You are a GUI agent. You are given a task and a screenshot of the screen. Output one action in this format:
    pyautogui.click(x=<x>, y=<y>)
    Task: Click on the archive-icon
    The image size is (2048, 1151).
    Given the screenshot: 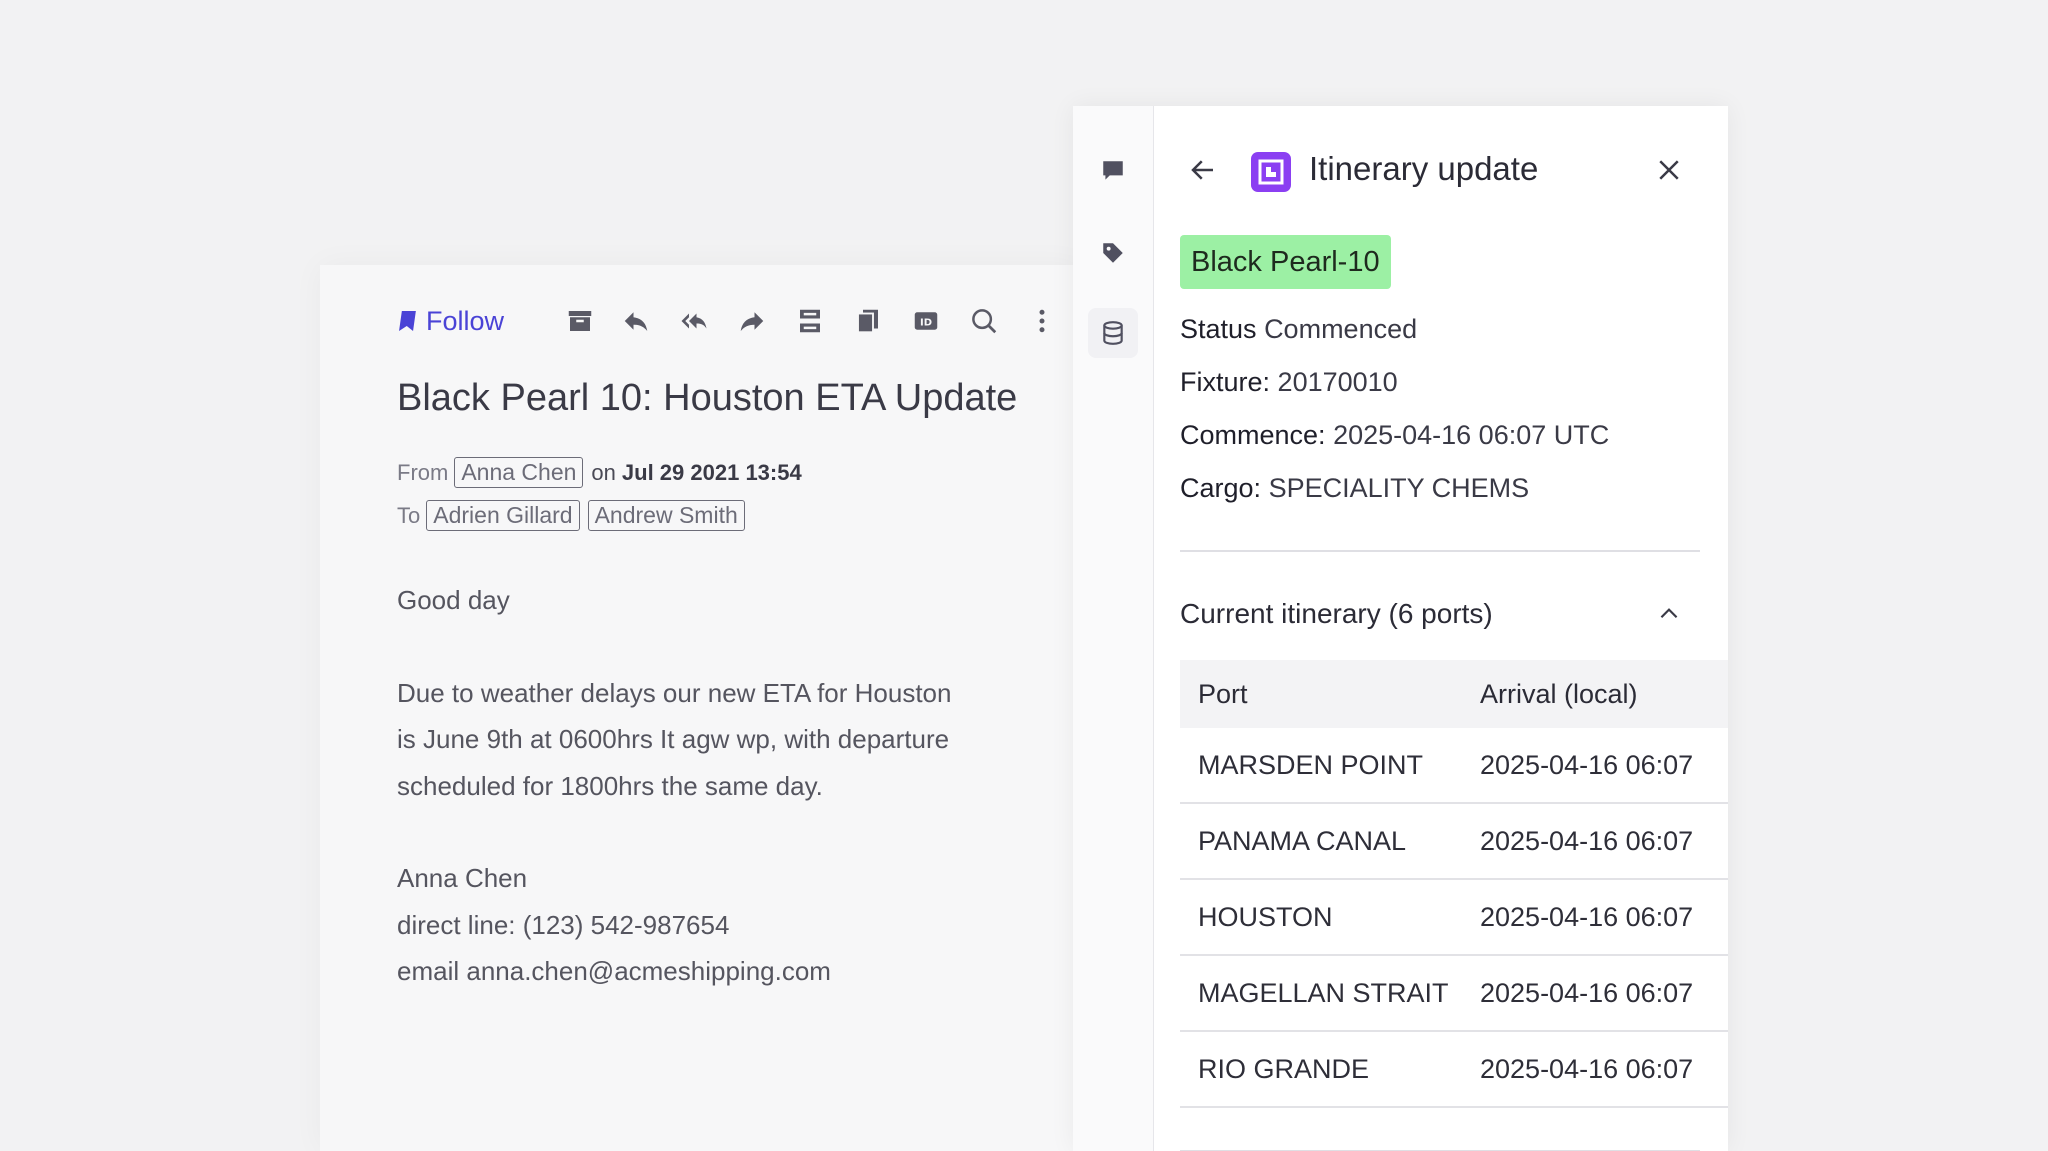 What is the action you would take?
    pyautogui.click(x=580, y=321)
    